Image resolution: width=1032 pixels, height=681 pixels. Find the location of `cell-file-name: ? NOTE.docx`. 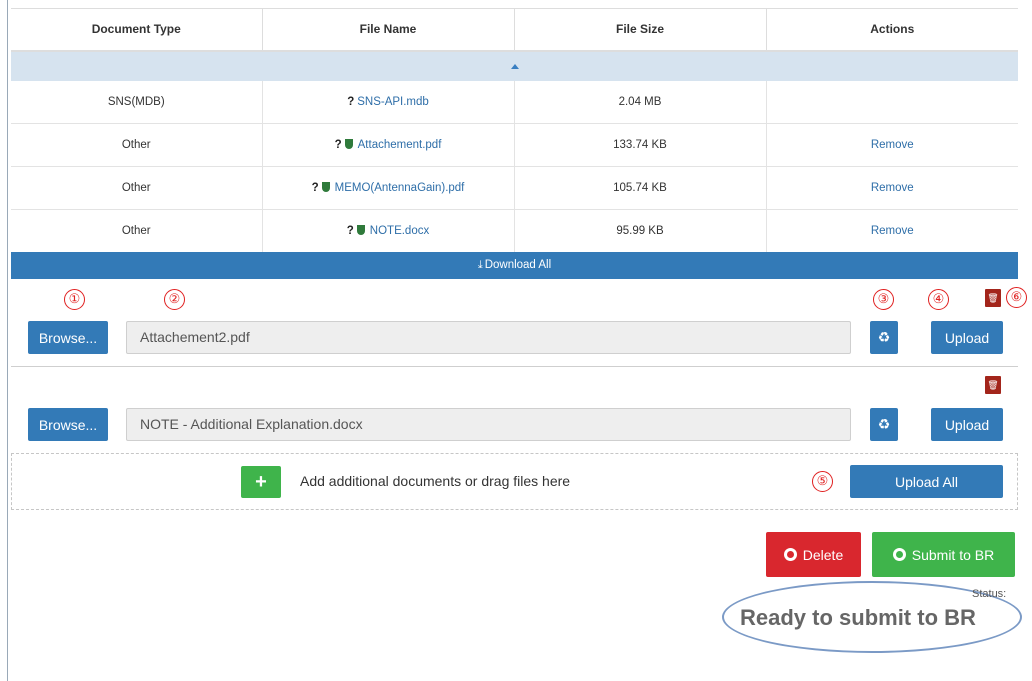

cell-file-name: ? NOTE.docx is located at coordinates (387, 231).